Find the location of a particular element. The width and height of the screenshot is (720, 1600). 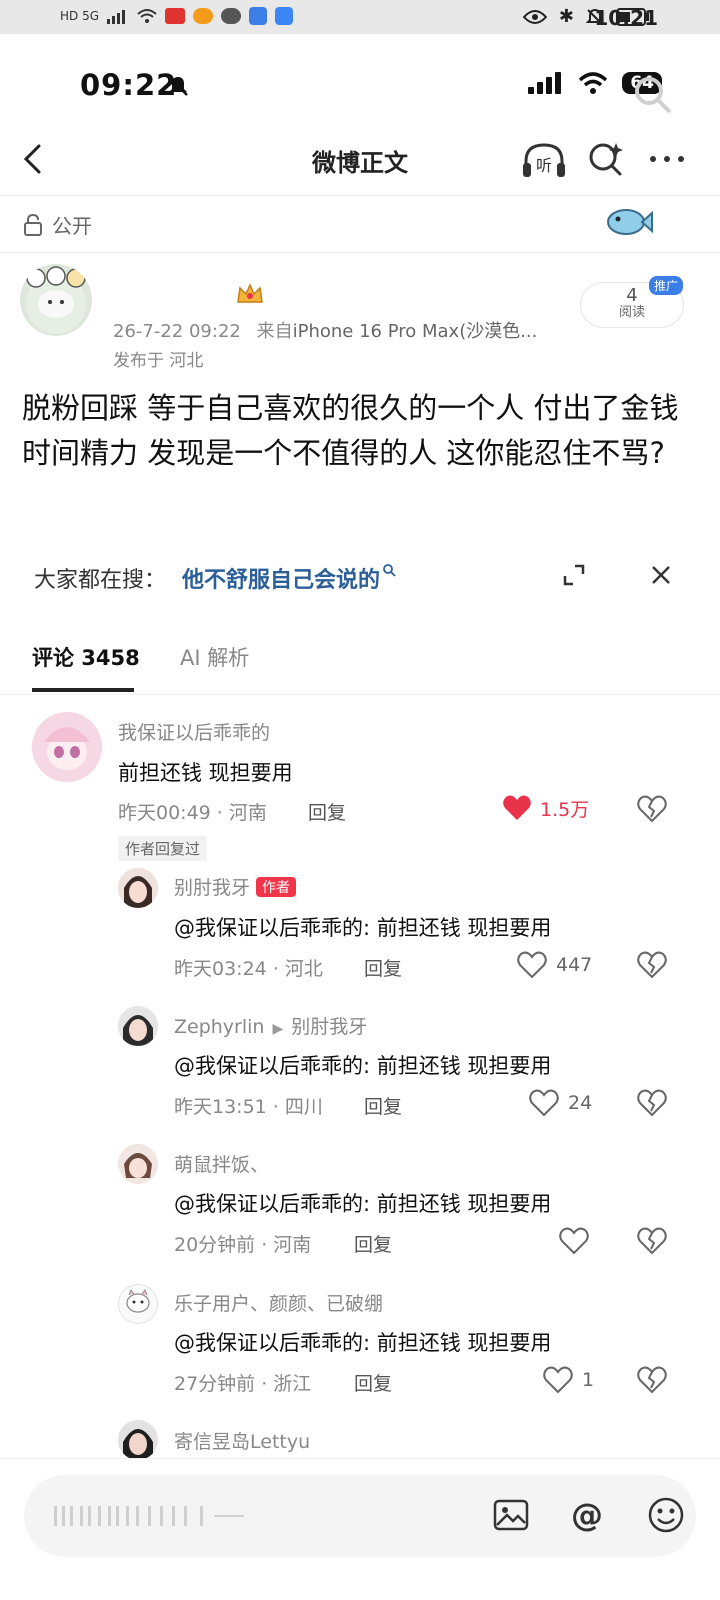

fish-icon is located at coordinates (630, 222).